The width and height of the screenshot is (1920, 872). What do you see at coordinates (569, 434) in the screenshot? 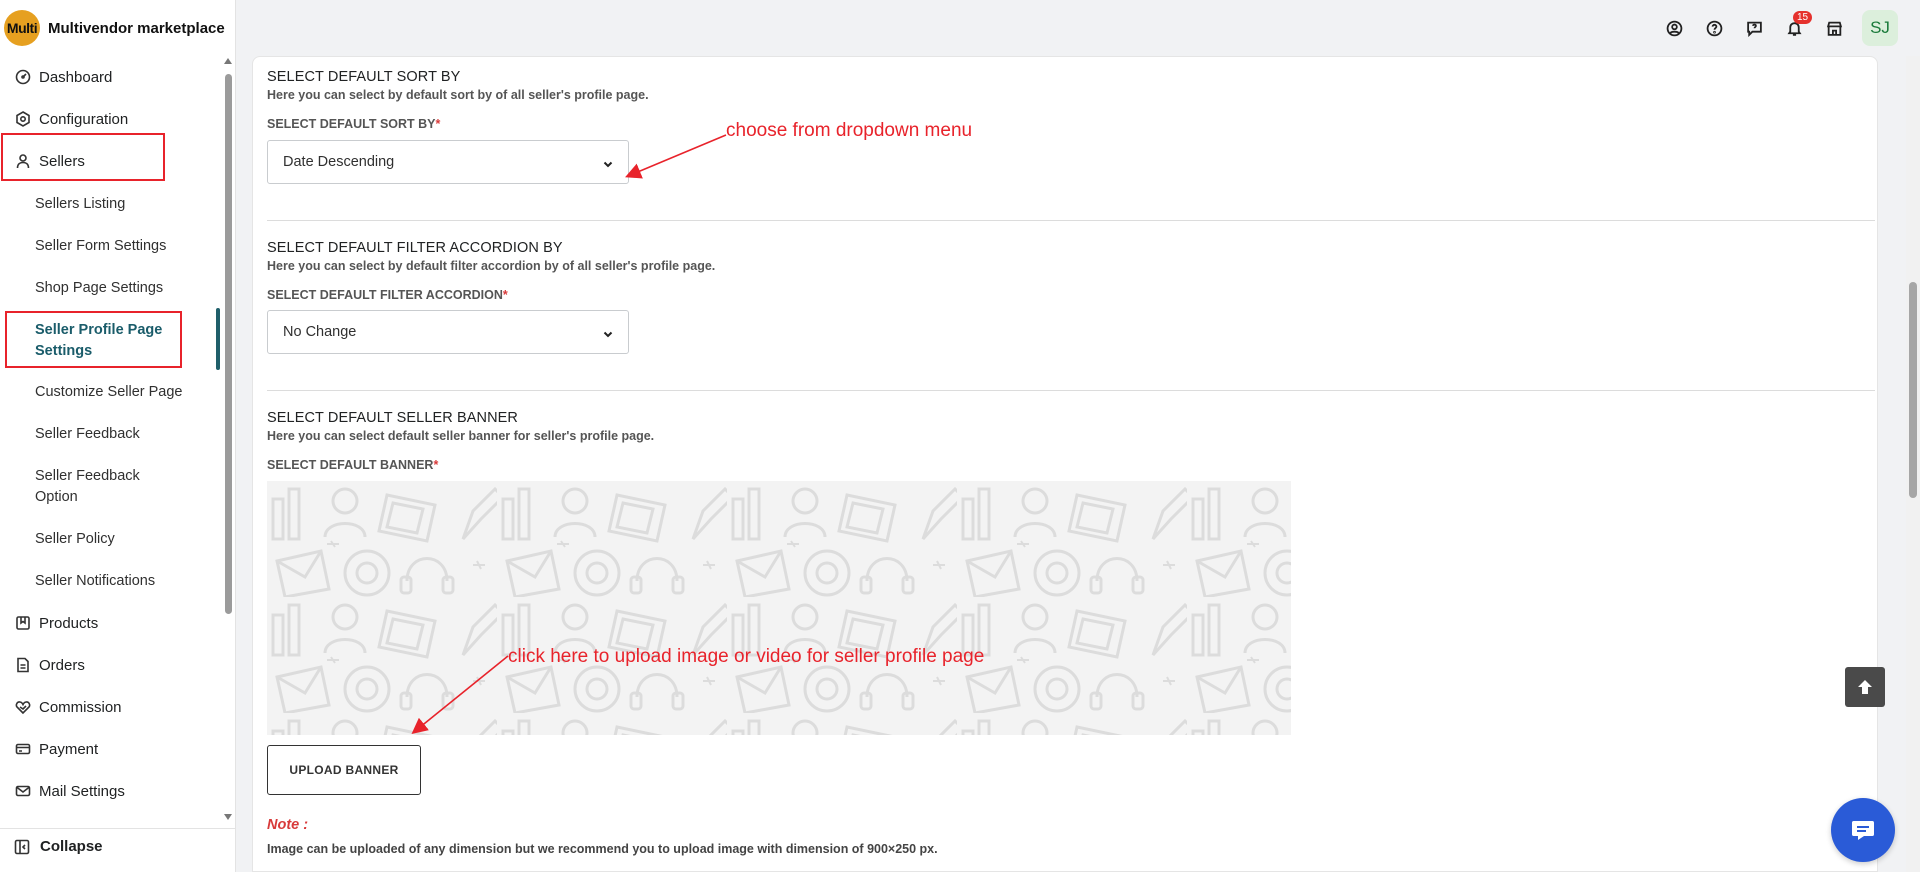
I see `annotation-arrows` at bounding box center [569, 434].